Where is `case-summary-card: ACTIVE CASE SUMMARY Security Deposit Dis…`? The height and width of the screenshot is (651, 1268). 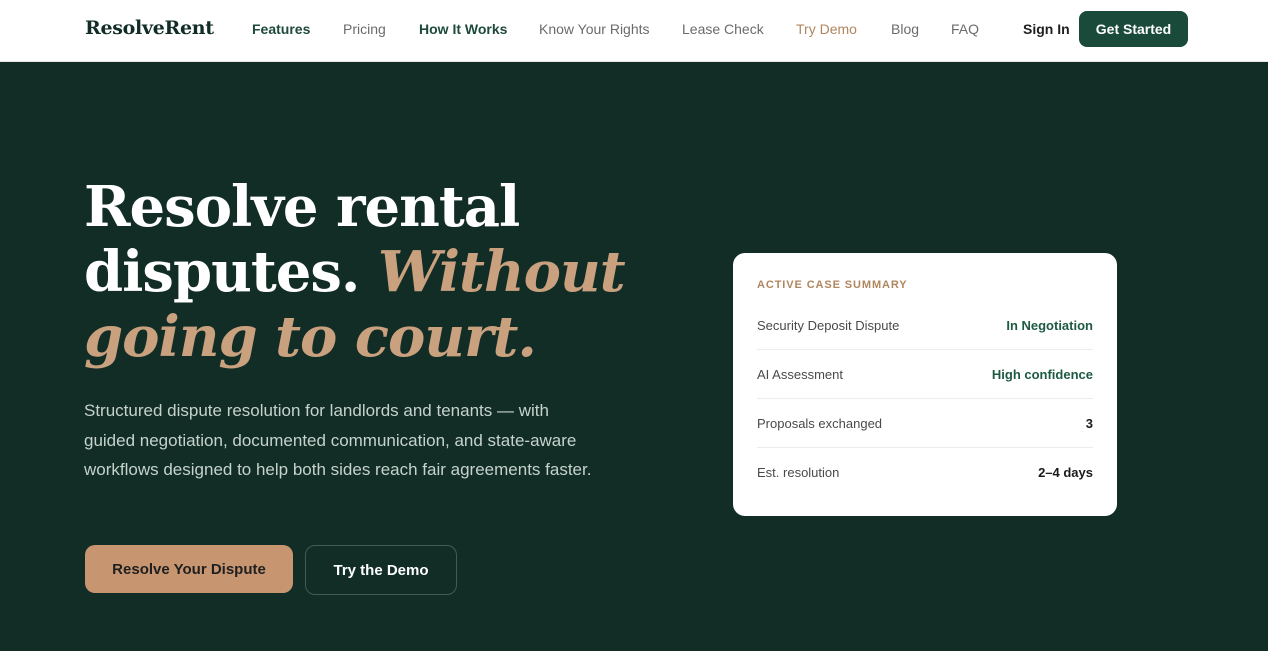 case-summary-card: ACTIVE CASE SUMMARY Security Deposit Dis… is located at coordinates (925, 384).